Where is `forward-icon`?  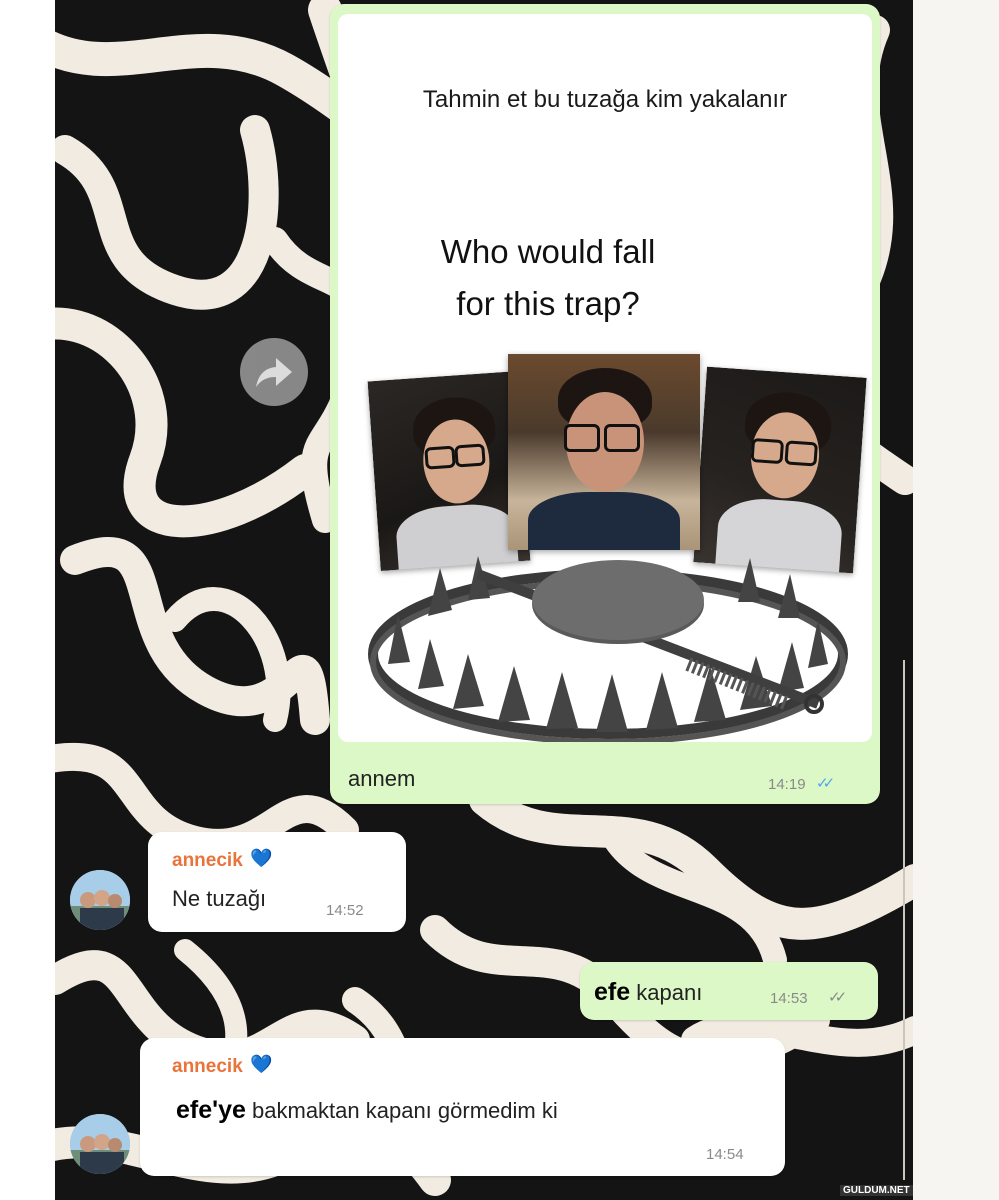 forward-icon is located at coordinates (274, 372).